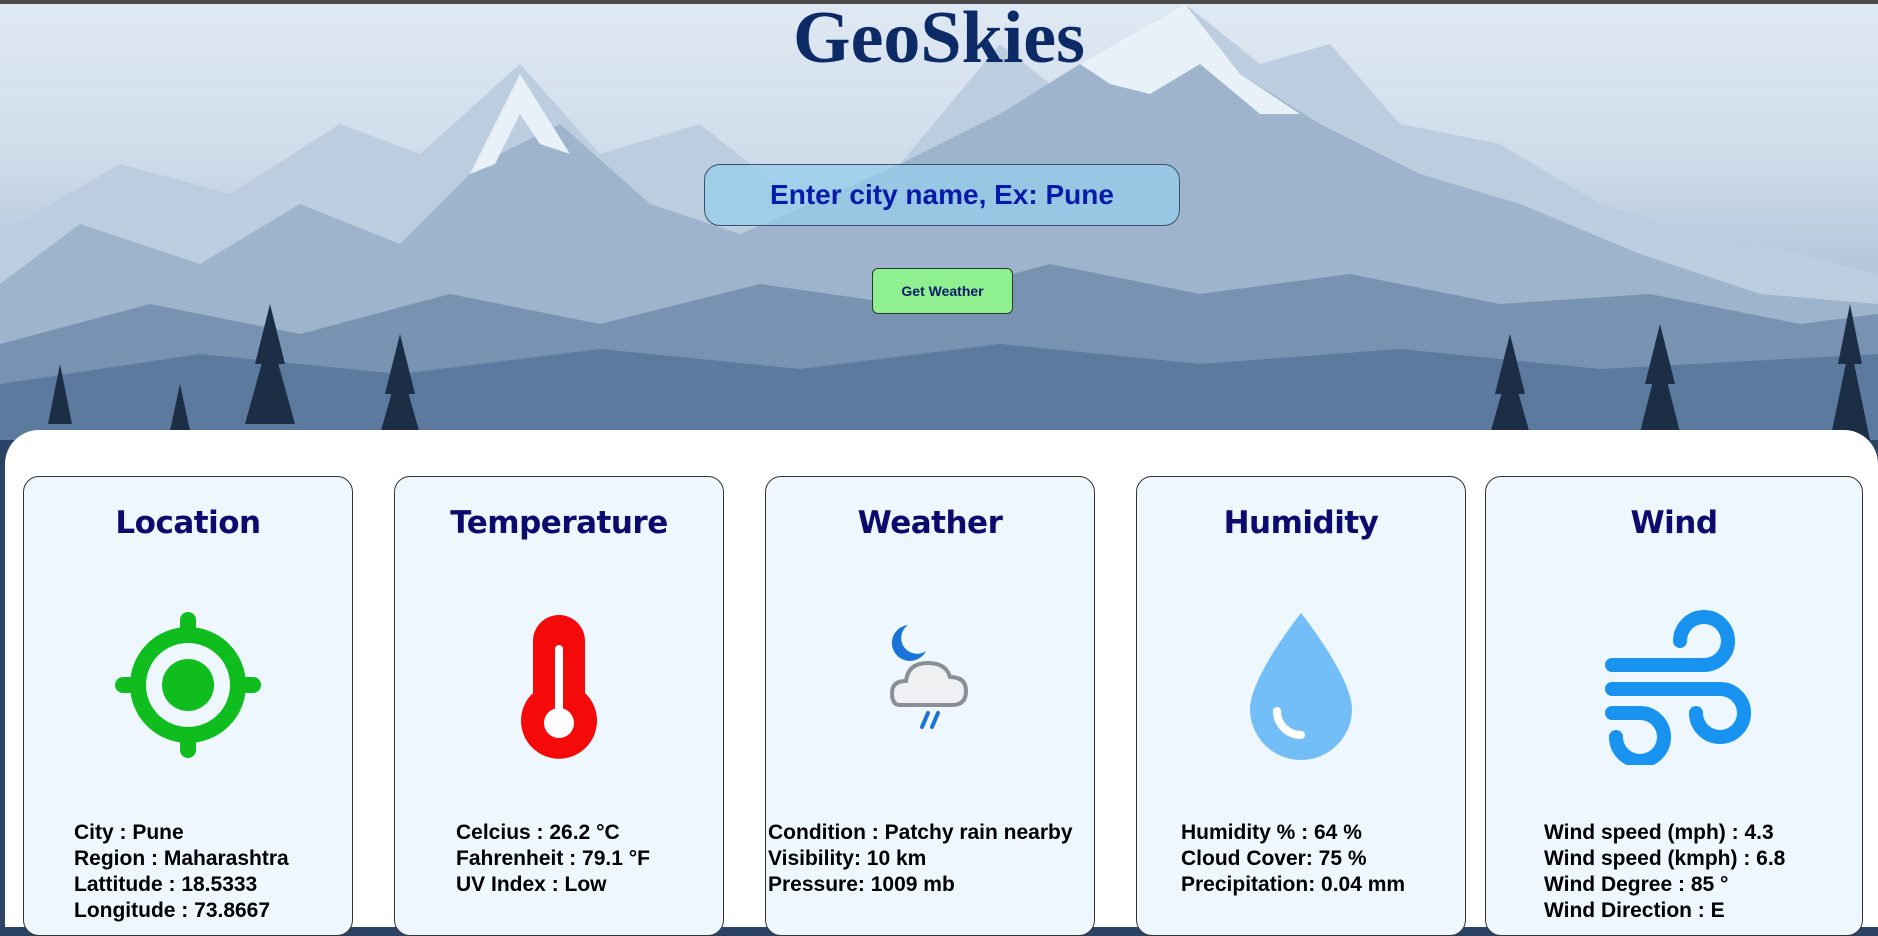 The height and width of the screenshot is (936, 1878). What do you see at coordinates (939, 41) in the screenshot?
I see `app-title: GeoSkies` at bounding box center [939, 41].